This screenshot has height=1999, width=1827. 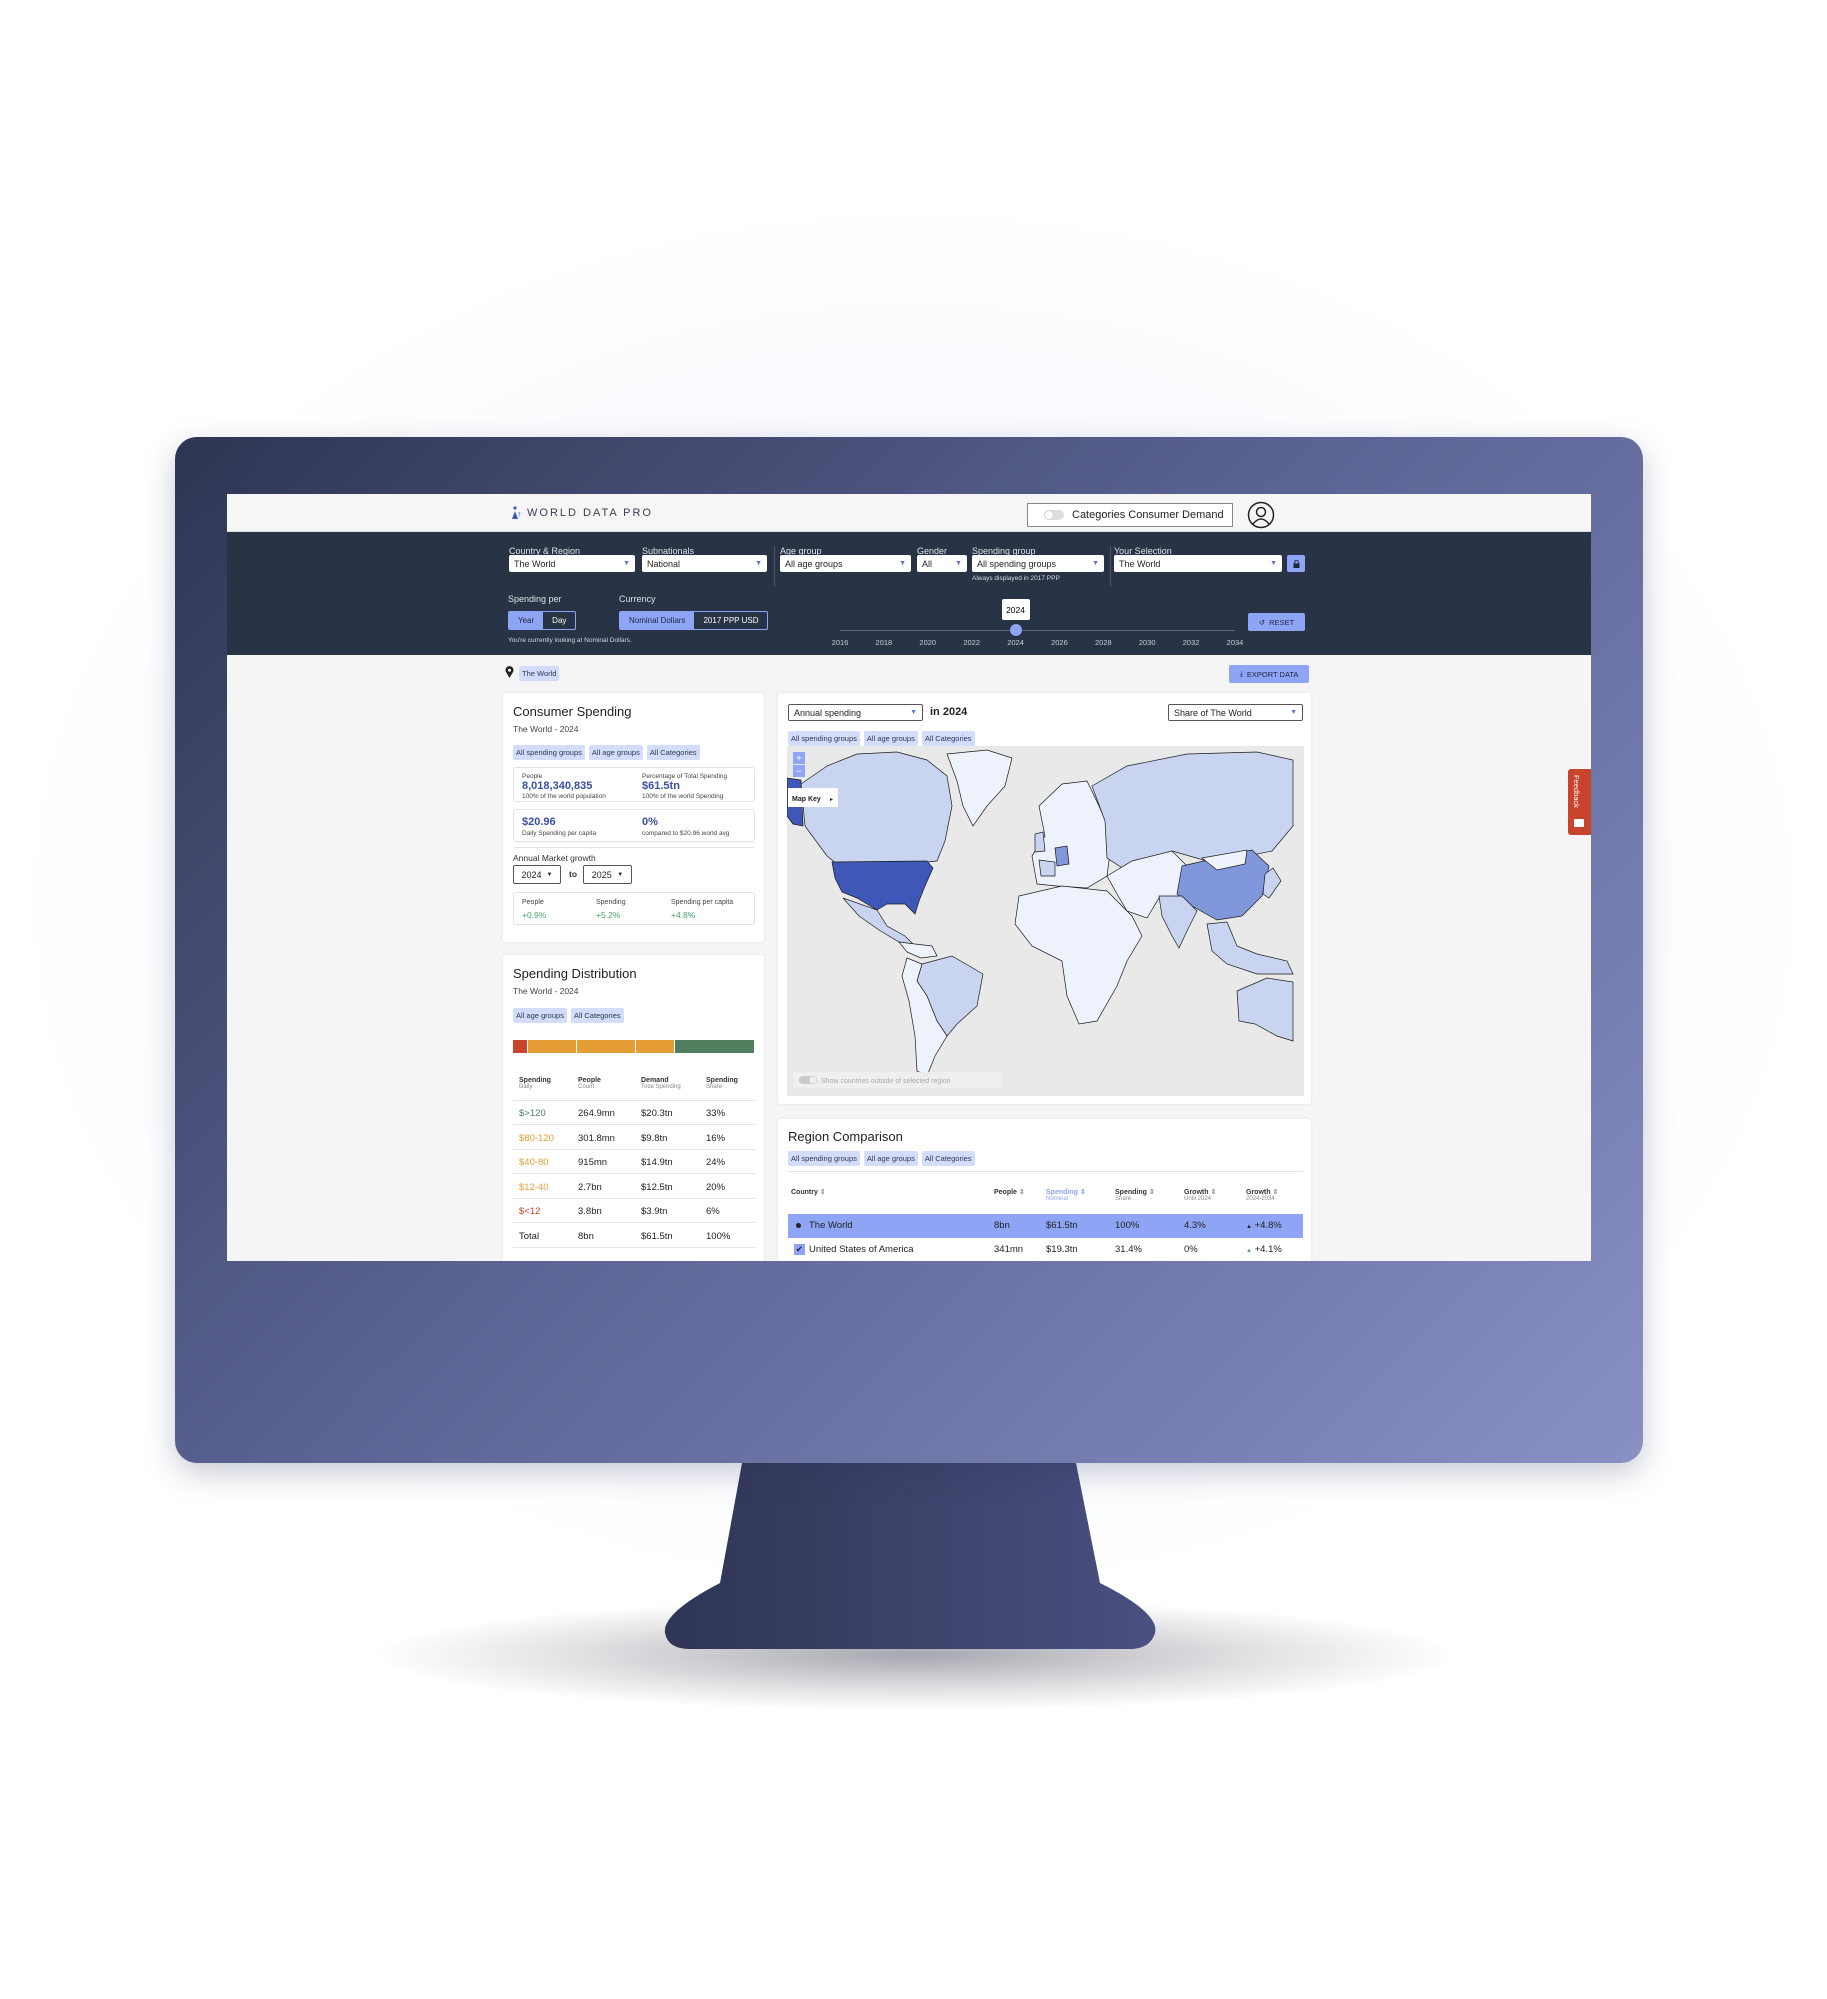 I want to click on share-select: Share of The World ▼, so click(x=1235, y=712).